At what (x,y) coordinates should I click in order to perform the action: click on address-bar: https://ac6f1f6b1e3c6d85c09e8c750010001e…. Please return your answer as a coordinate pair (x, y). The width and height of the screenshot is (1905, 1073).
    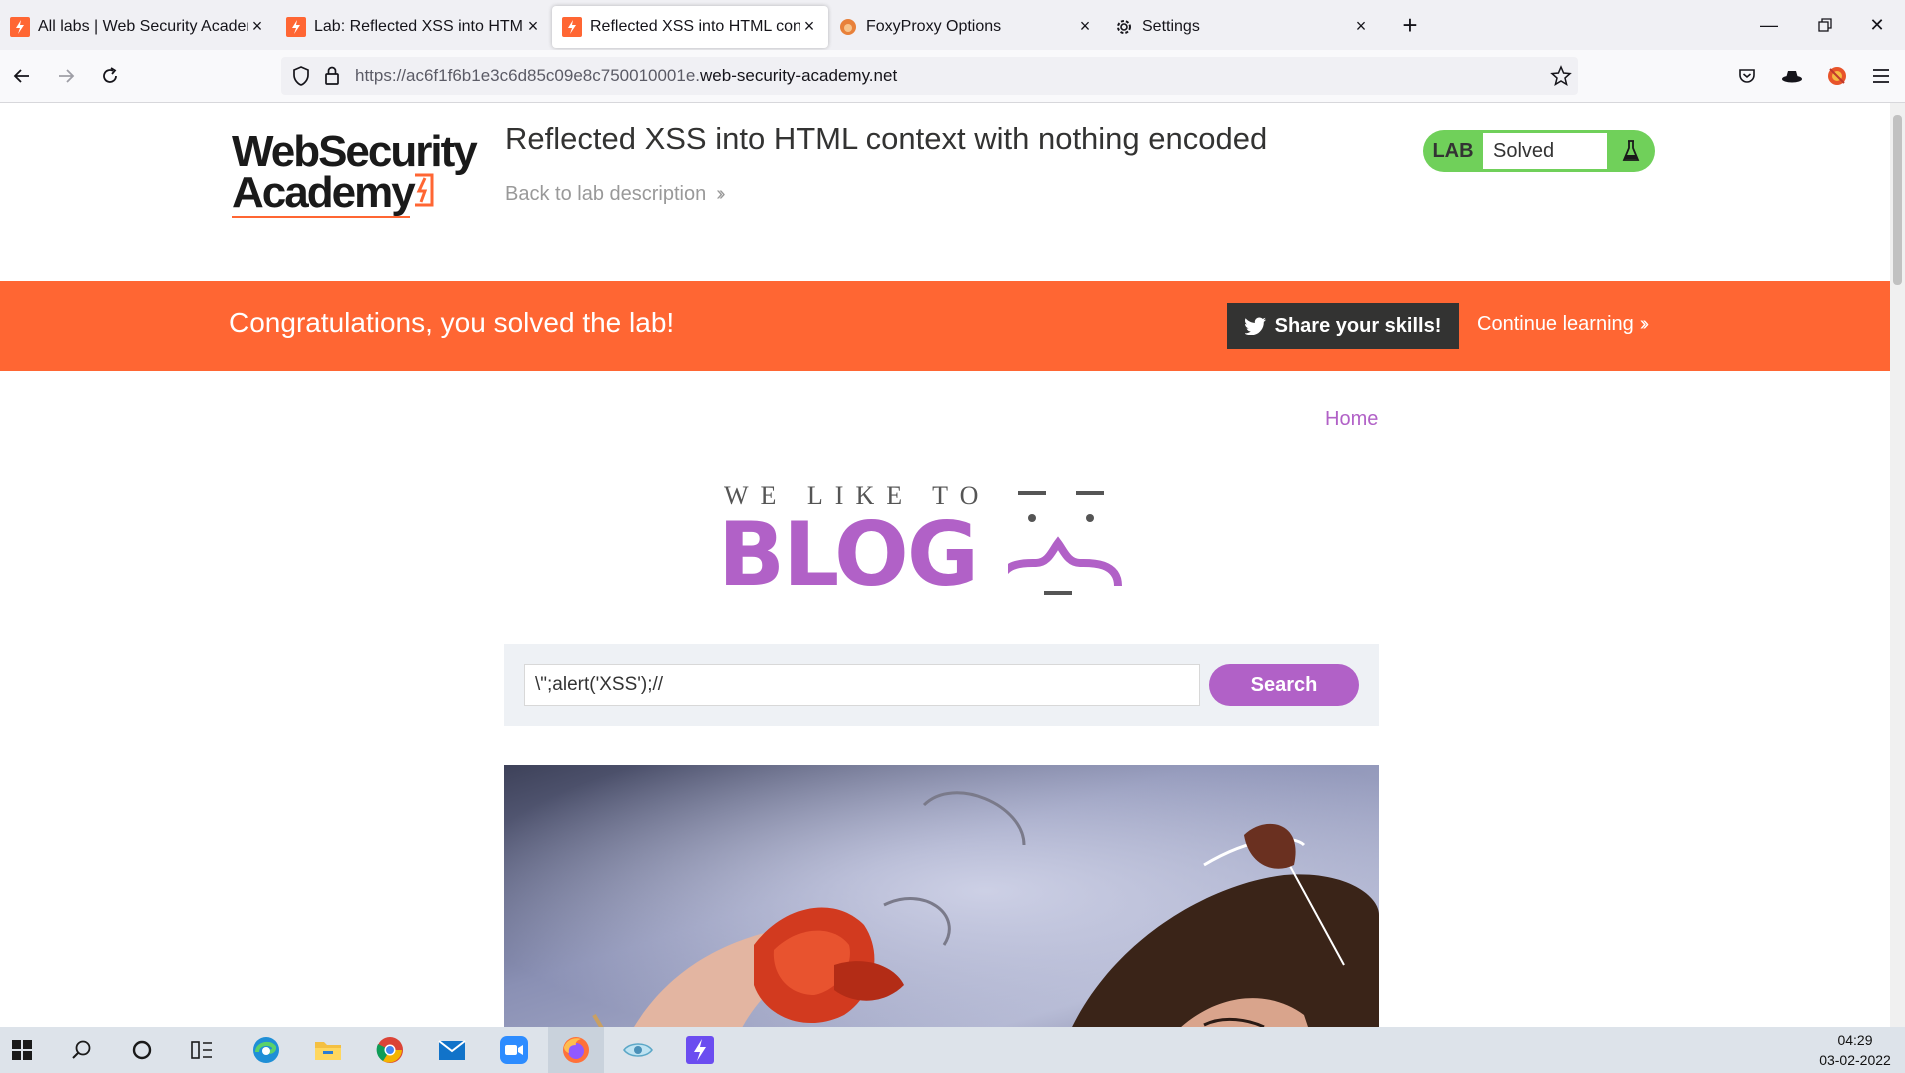
    Looking at the image, I should click on (929, 76).